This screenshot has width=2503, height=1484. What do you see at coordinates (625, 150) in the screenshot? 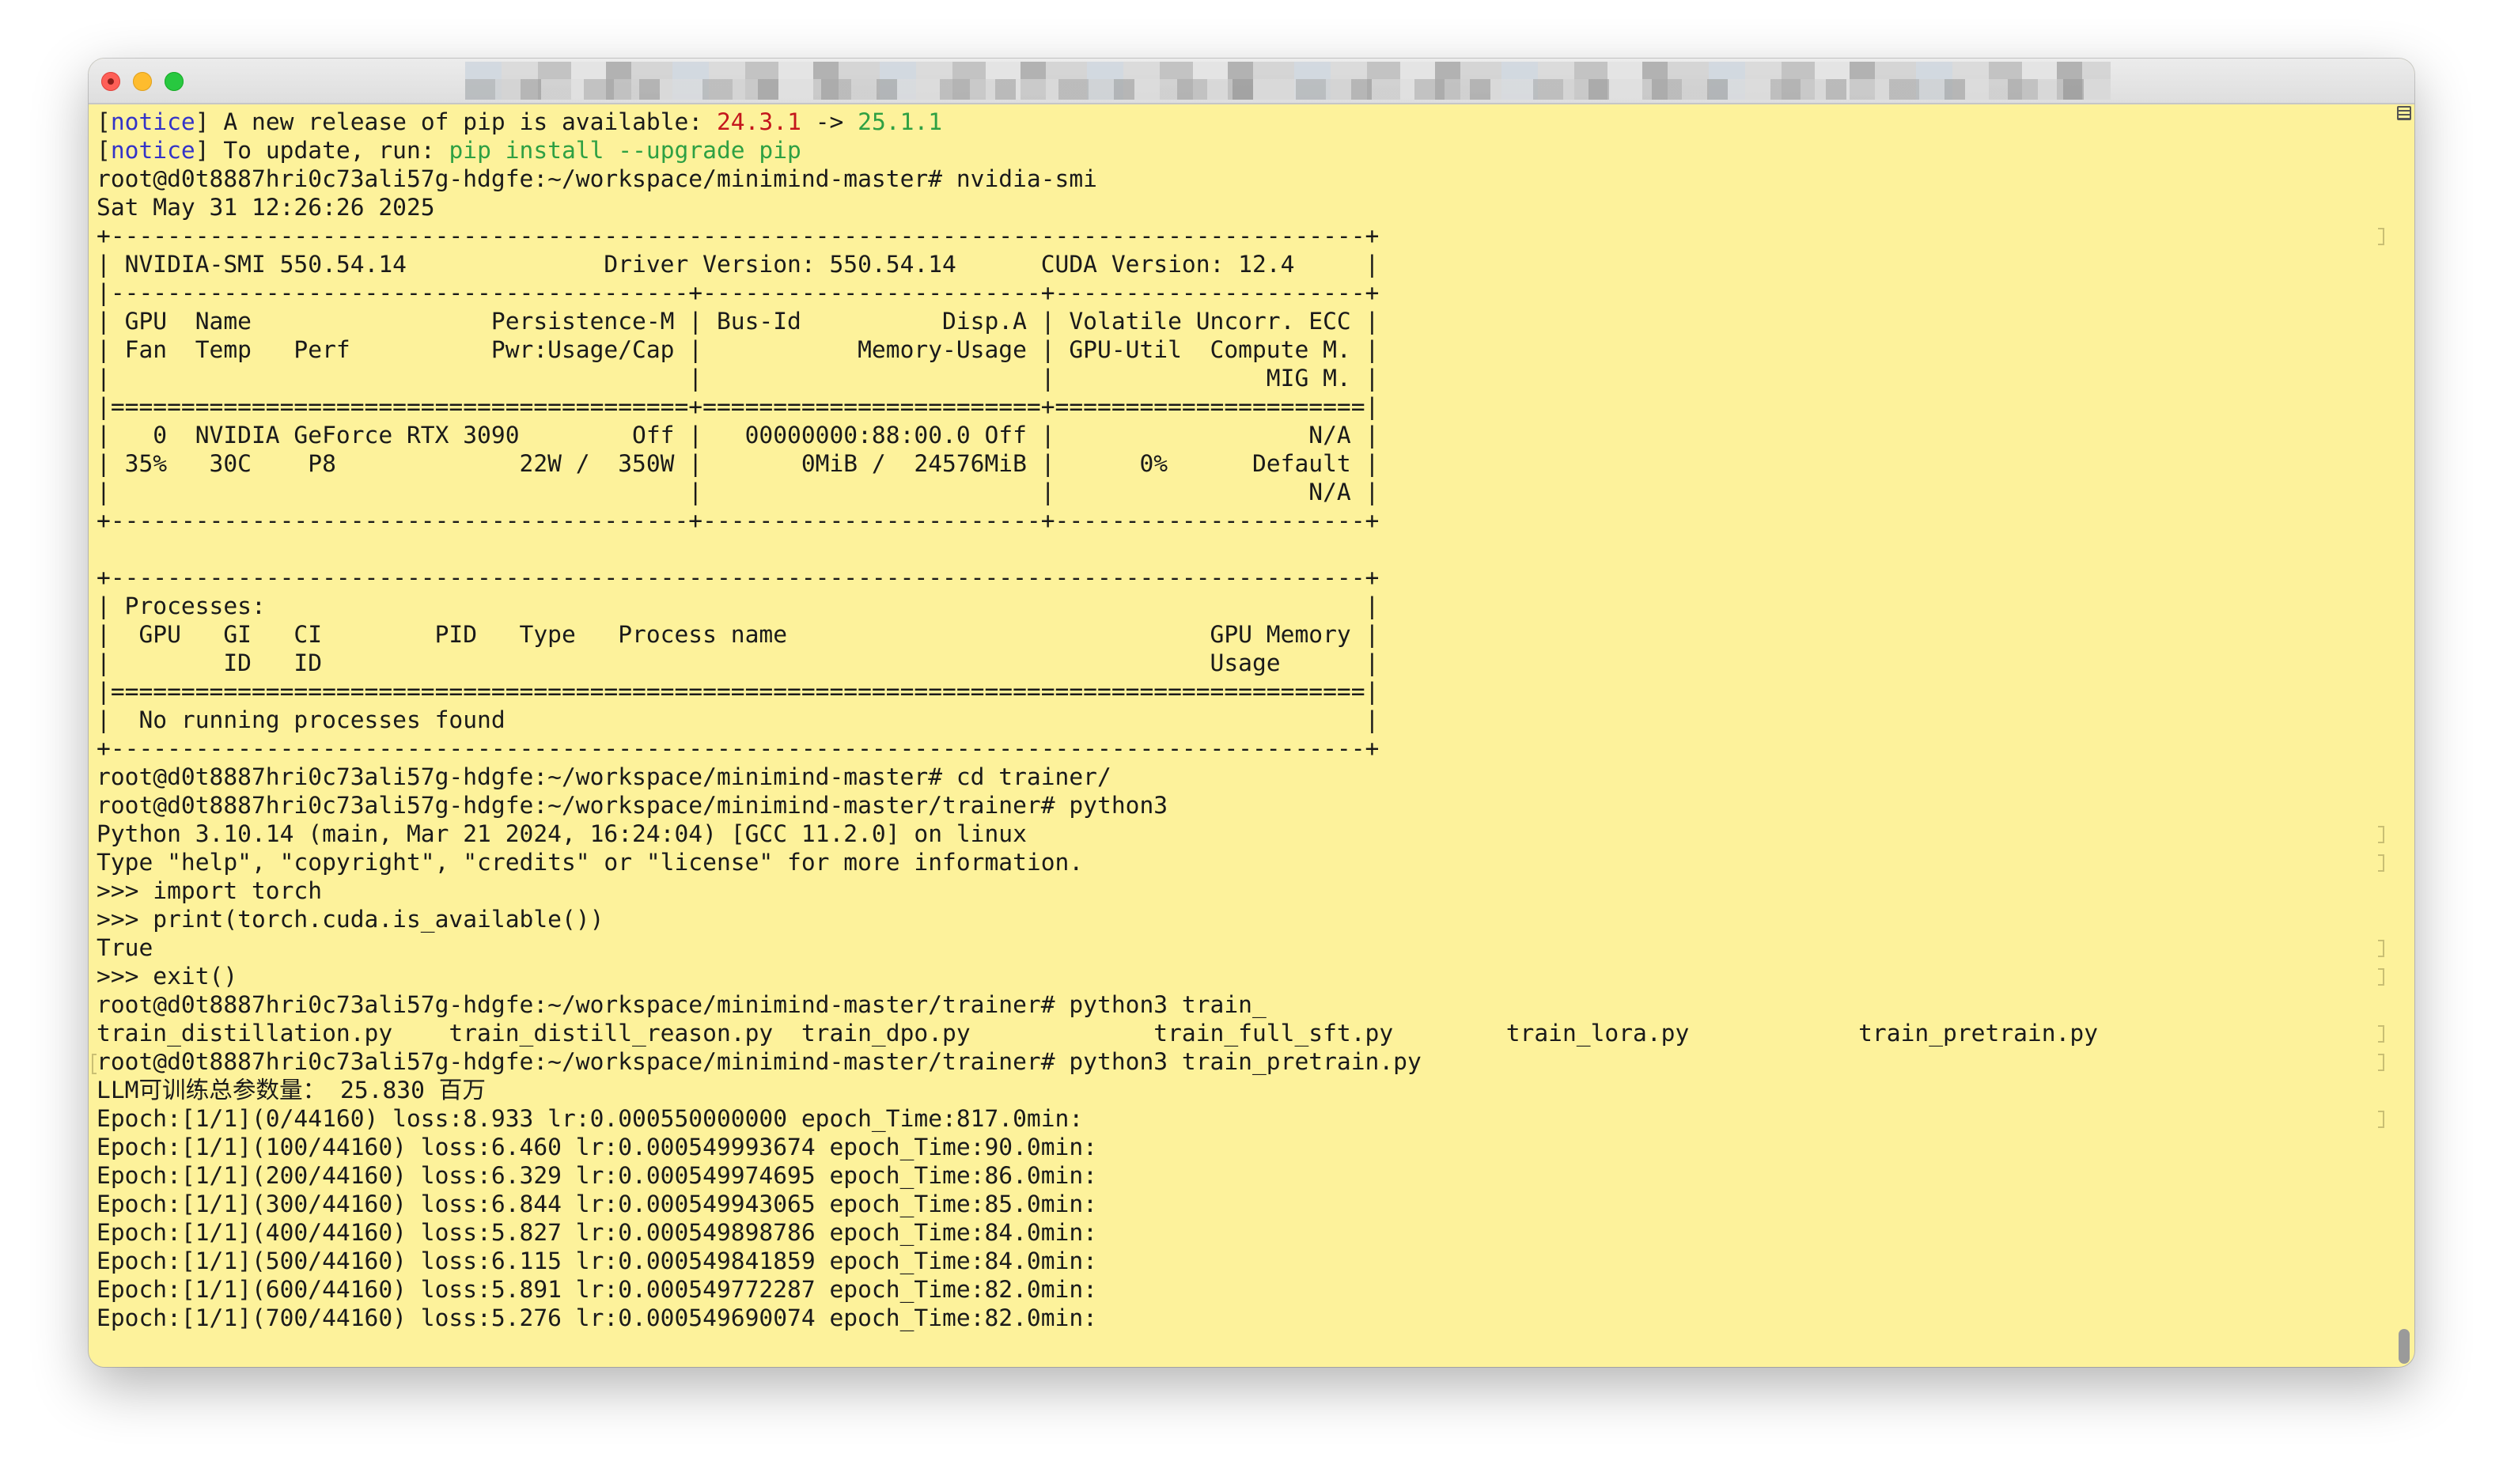
I see `pip-upgrade-command: pip install --upgrade pip` at bounding box center [625, 150].